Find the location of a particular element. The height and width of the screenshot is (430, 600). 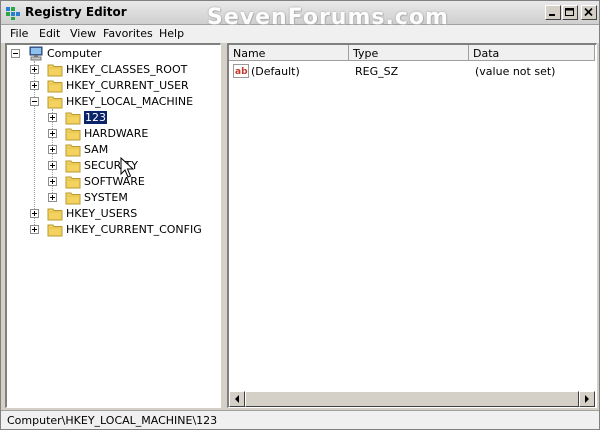

tree-label: HKEY_CURRENT_USER is located at coordinates (127, 85).